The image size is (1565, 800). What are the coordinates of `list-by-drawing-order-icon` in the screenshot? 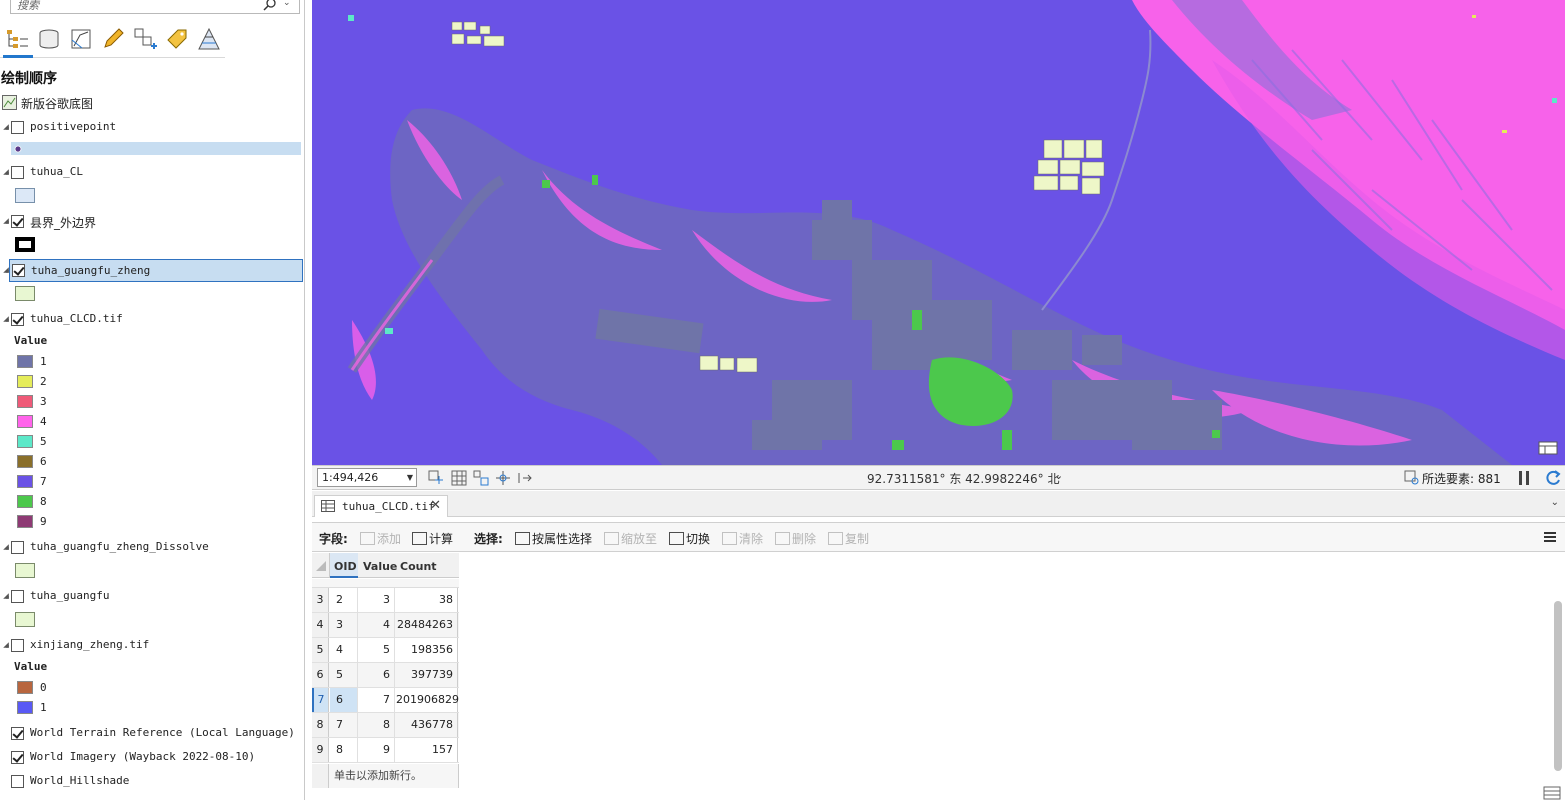 It's located at (17, 39).